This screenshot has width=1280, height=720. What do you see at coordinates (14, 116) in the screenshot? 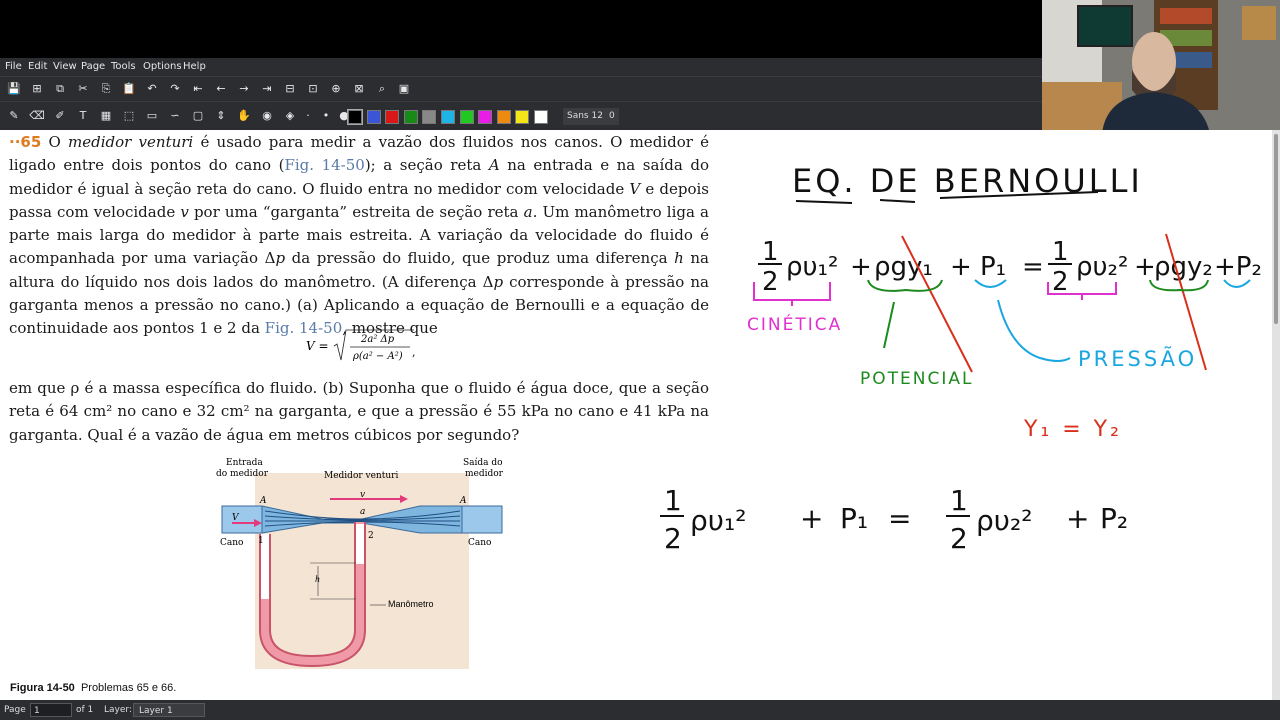
I see `pen-icon: ✎` at bounding box center [14, 116].